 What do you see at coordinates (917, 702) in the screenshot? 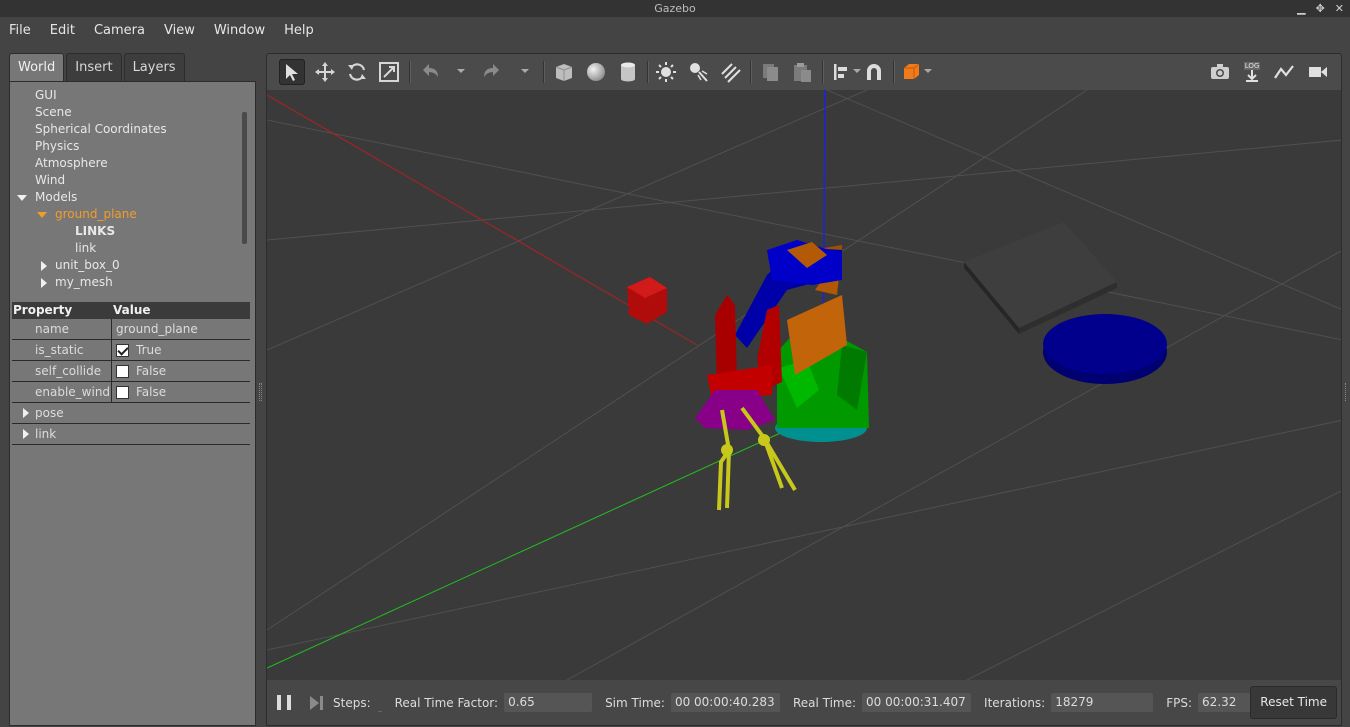
I see `real-time-value: 00 00:00:31.407` at bounding box center [917, 702].